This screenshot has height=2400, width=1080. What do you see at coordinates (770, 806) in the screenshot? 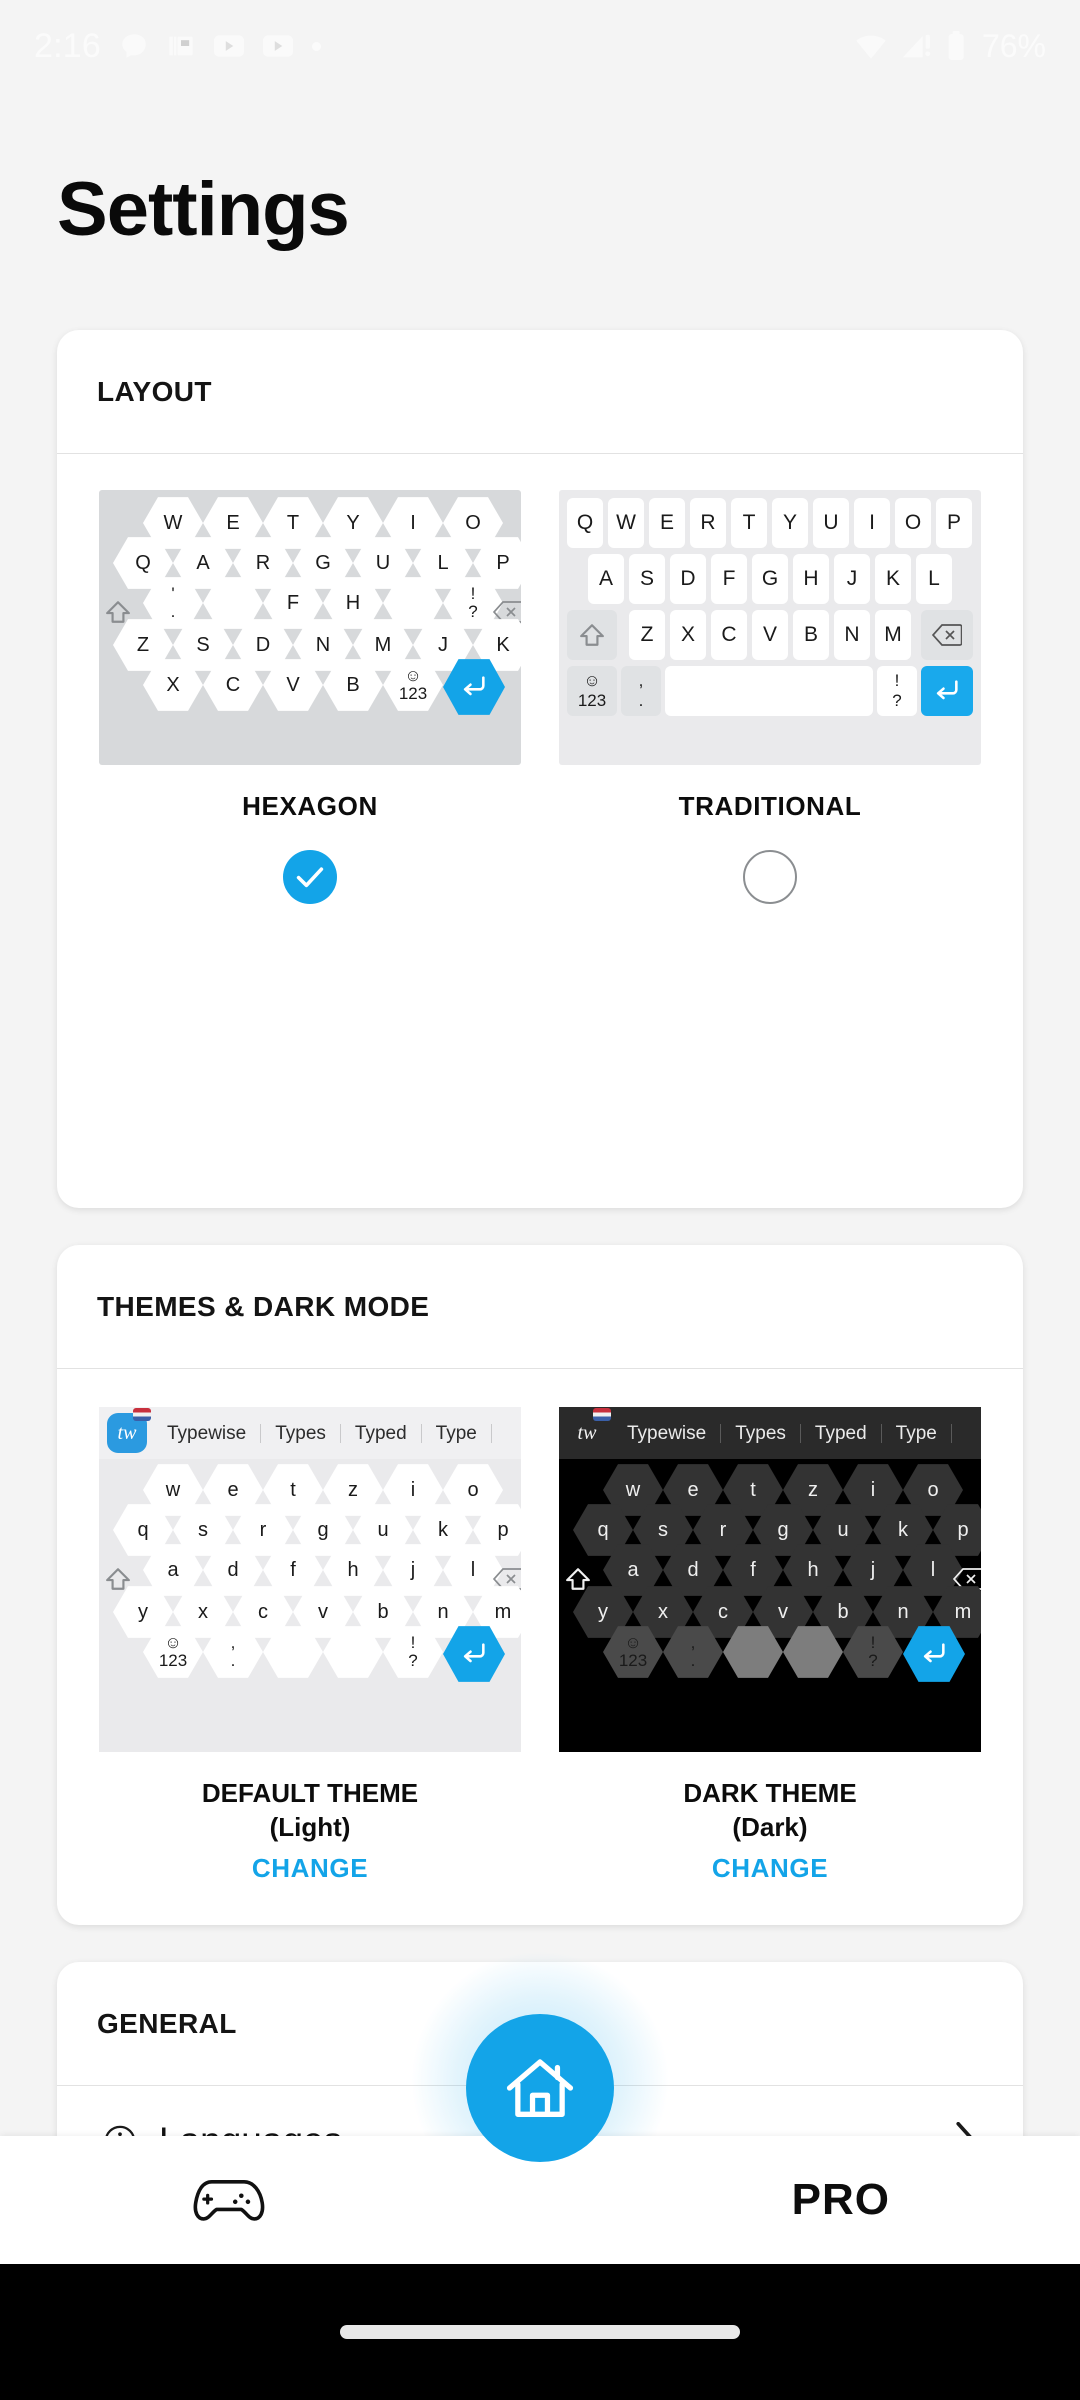
I see `layout-label-traditional: TRADITIONAL` at bounding box center [770, 806].